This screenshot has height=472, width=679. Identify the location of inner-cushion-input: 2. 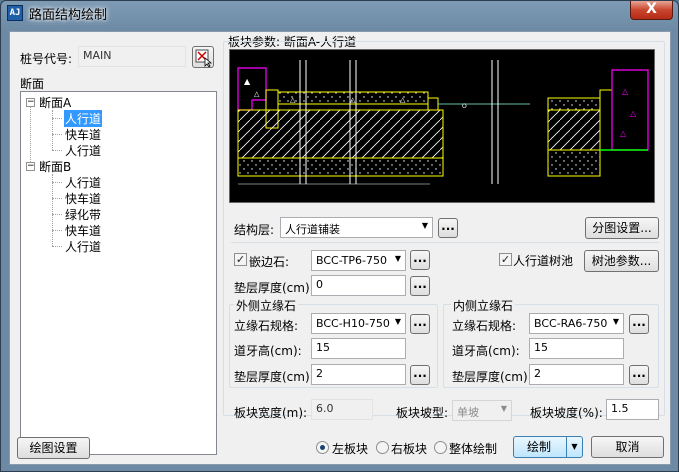
(576, 374).